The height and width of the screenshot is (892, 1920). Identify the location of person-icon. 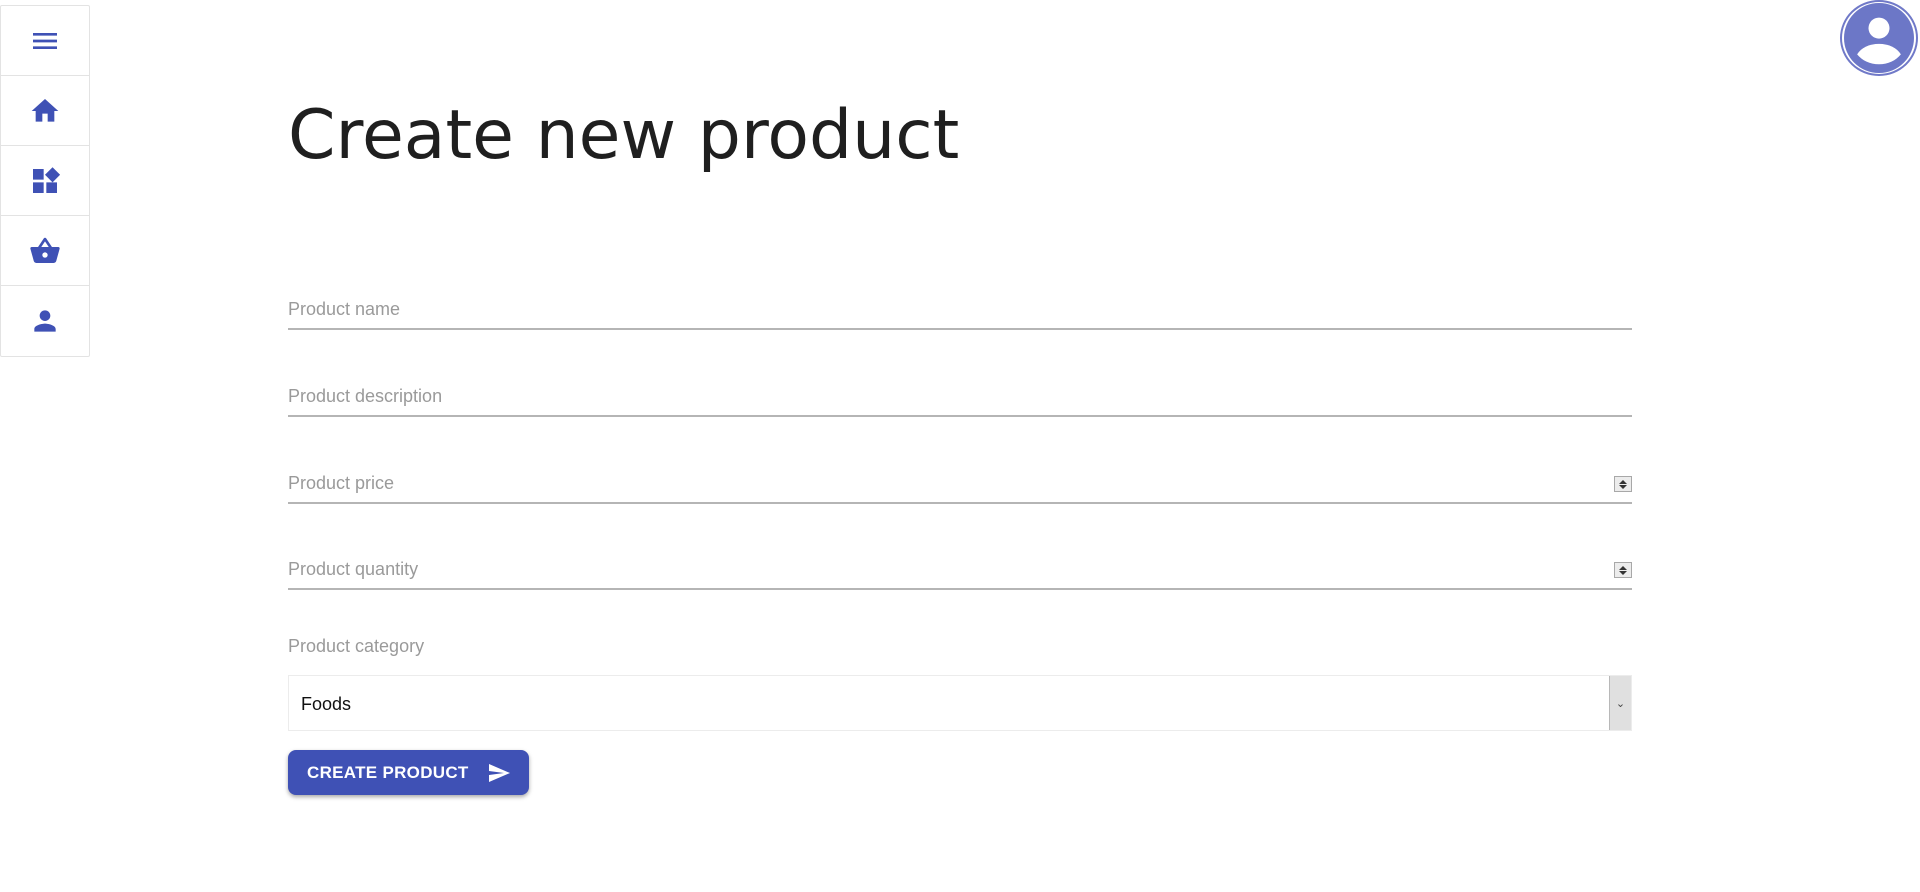
(45, 321).